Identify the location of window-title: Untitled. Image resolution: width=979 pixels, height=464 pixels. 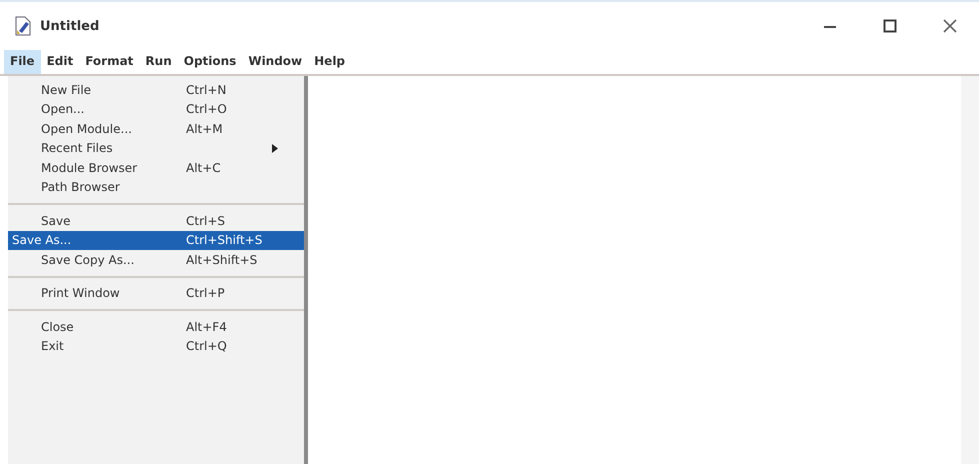
(70, 26).